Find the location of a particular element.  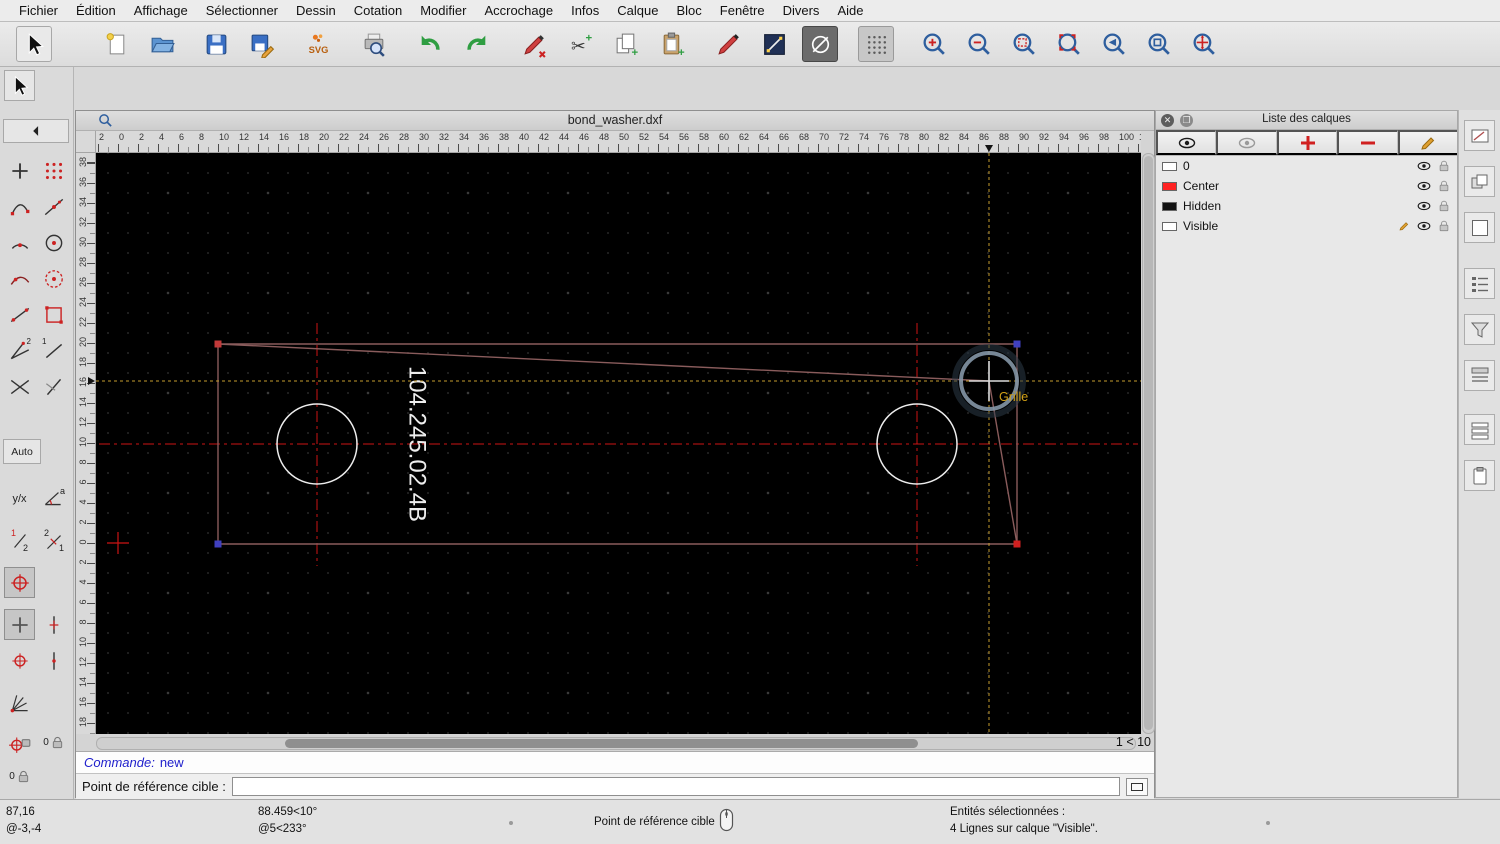

angle-rays-button is located at coordinates (19, 702).